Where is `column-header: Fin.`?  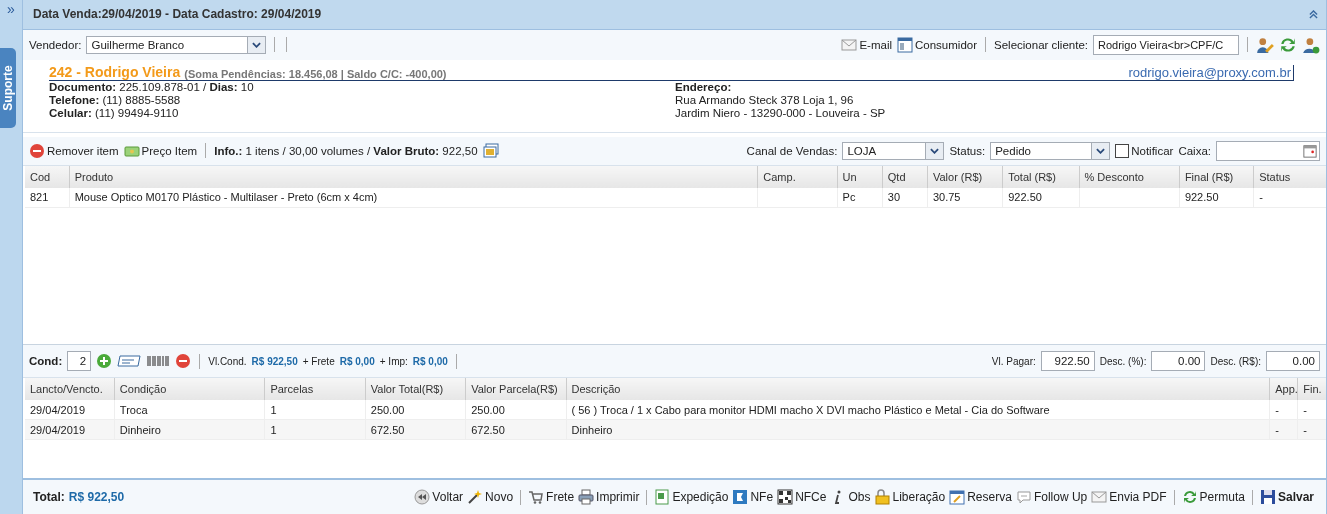
column-header: Fin. is located at coordinates (1311, 389).